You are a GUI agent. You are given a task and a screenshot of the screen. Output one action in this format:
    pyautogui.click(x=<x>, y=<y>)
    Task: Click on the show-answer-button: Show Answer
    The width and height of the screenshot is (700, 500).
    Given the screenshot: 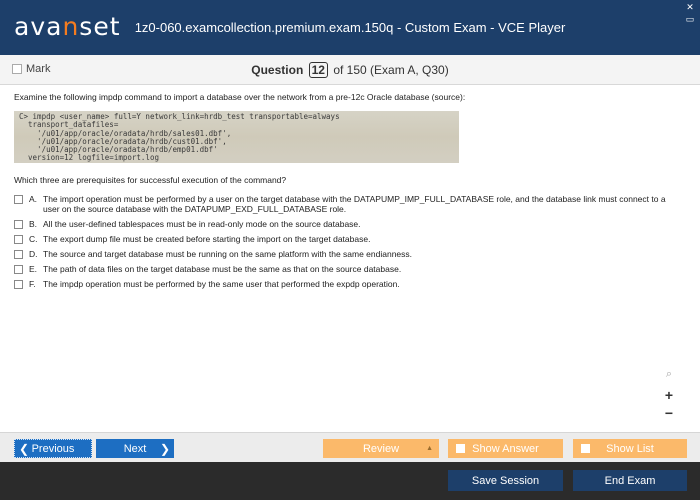 What is the action you would take?
    pyautogui.click(x=505, y=448)
    